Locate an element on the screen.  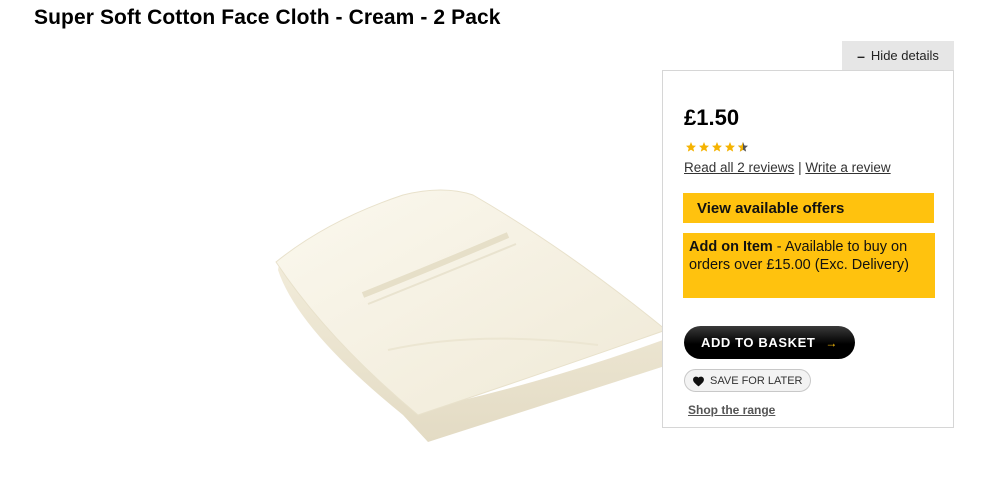
hide-details-button: – Hide details is located at coordinates (898, 55).